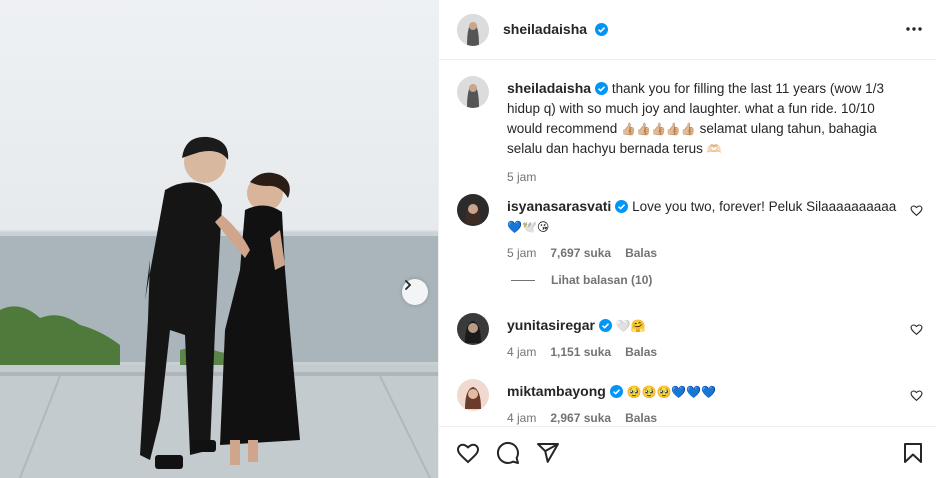 Image resolution: width=936 pixels, height=478 pixels. Describe the element at coordinates (523, 280) in the screenshot. I see `replies-divider` at that location.